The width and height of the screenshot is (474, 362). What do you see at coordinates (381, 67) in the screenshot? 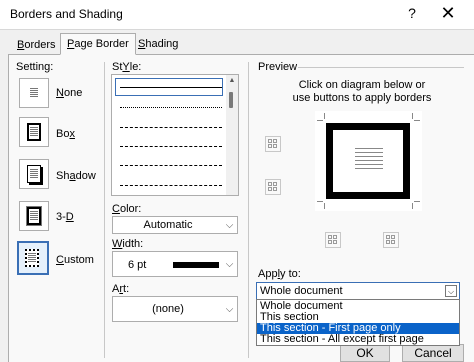
I see `preview-rule` at bounding box center [381, 67].